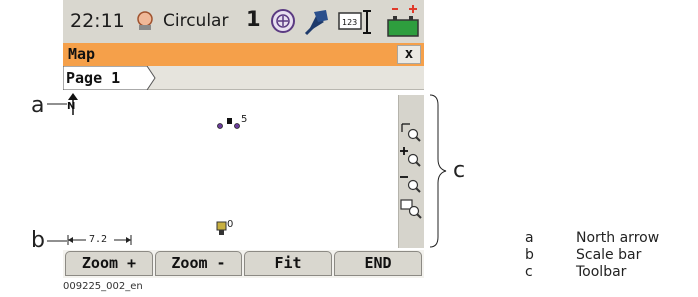  What do you see at coordinates (529, 238) in the screenshot?
I see `legend-key-a: a` at bounding box center [529, 238].